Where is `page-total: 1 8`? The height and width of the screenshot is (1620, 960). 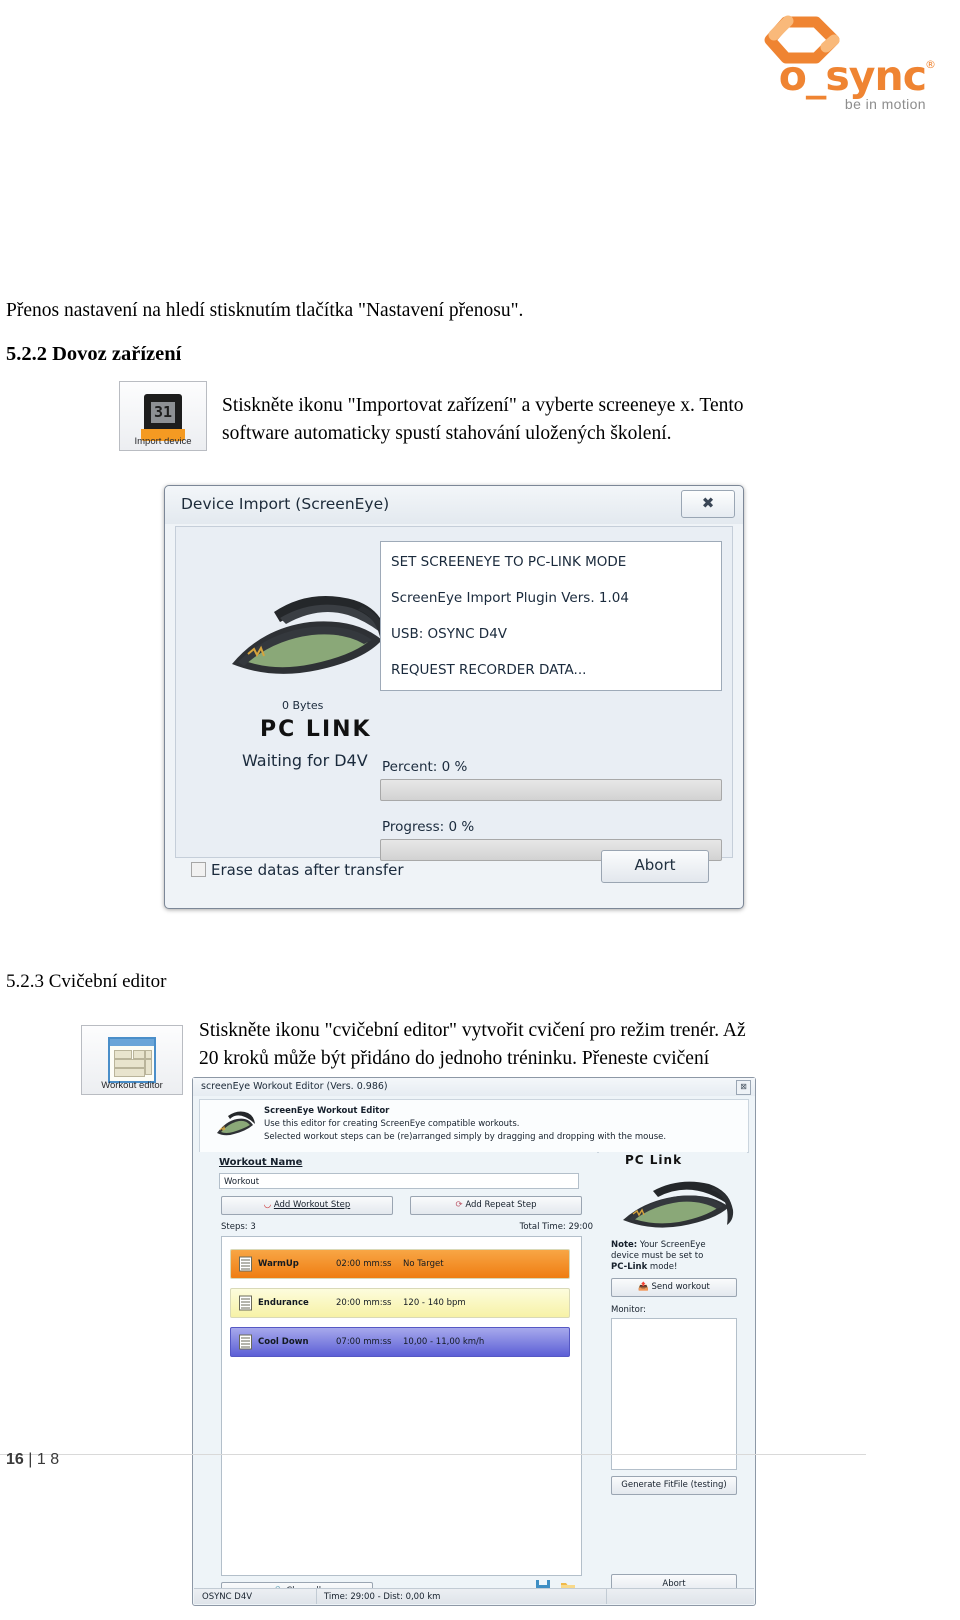 page-total: 1 8 is located at coordinates (48, 1459).